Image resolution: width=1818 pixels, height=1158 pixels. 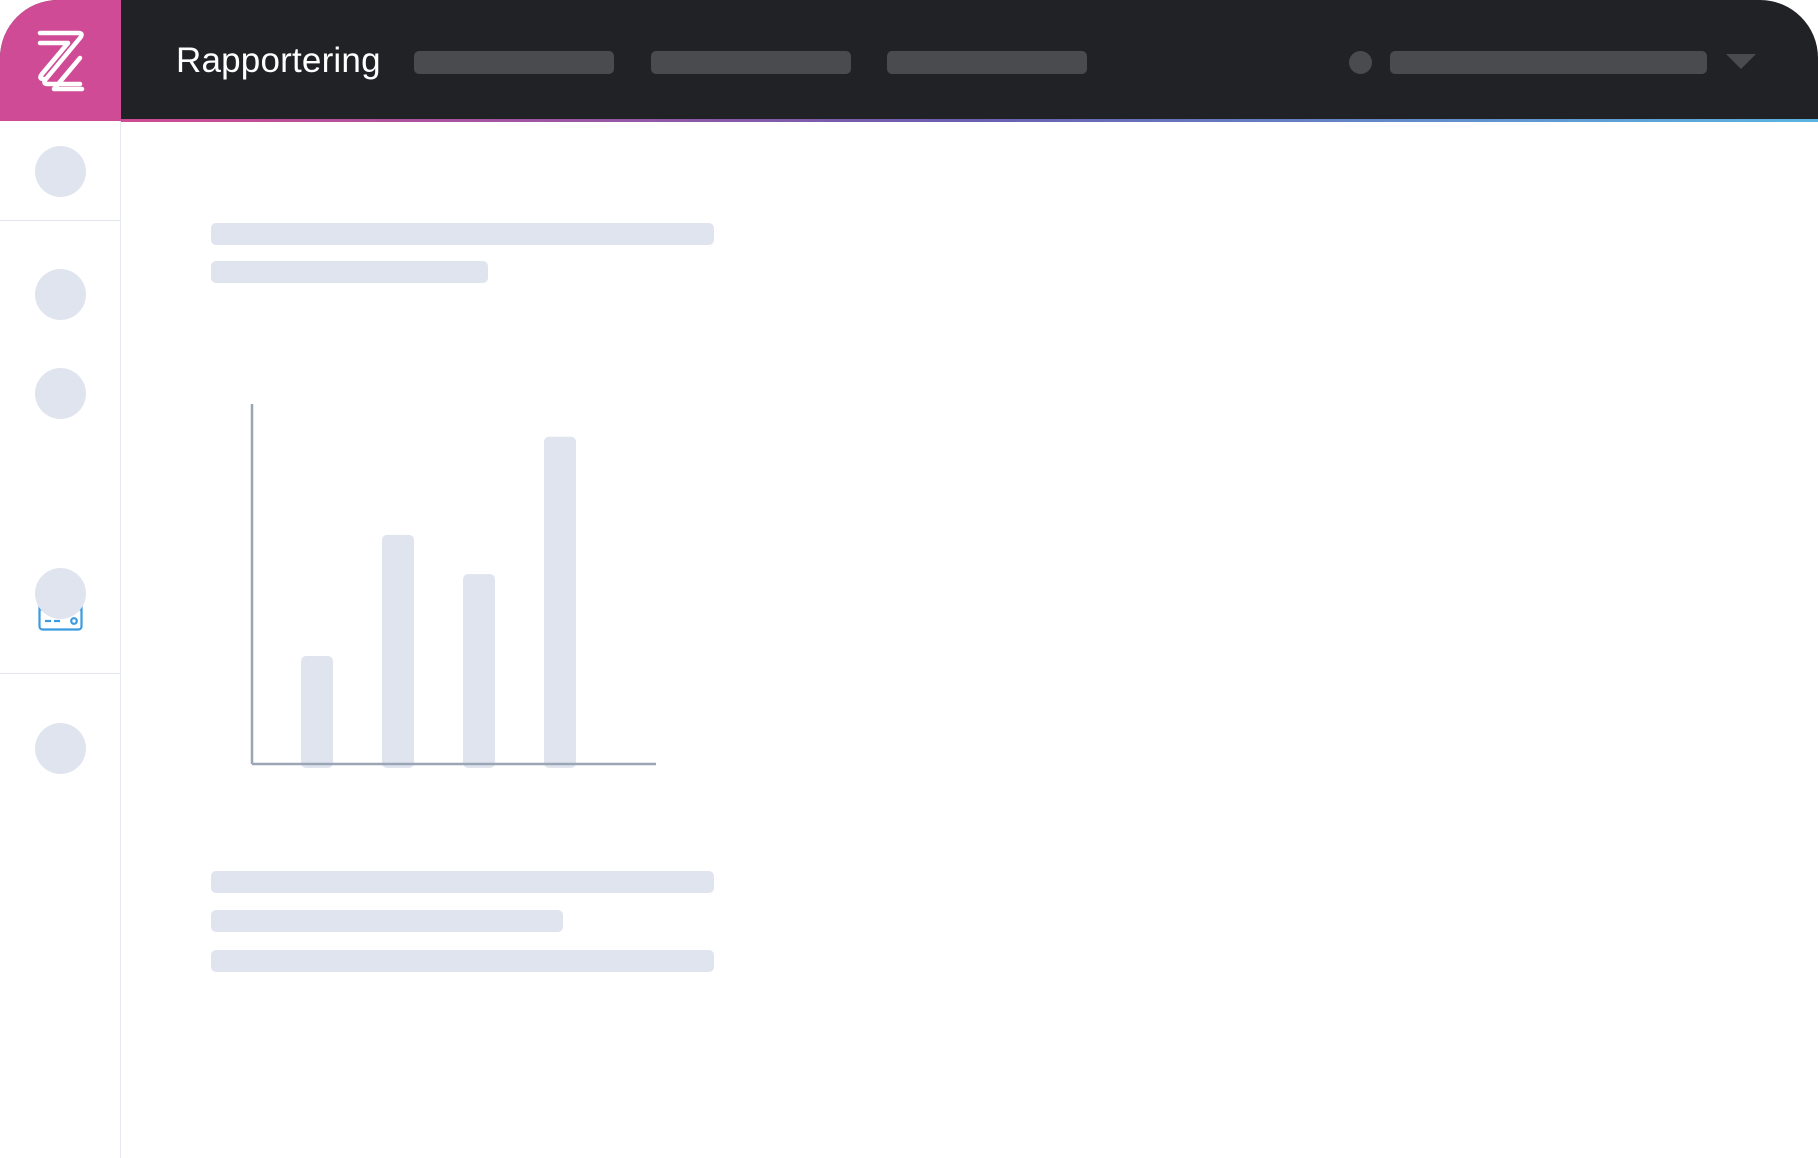 I want to click on top-bar: Rapportering, so click(x=909, y=60).